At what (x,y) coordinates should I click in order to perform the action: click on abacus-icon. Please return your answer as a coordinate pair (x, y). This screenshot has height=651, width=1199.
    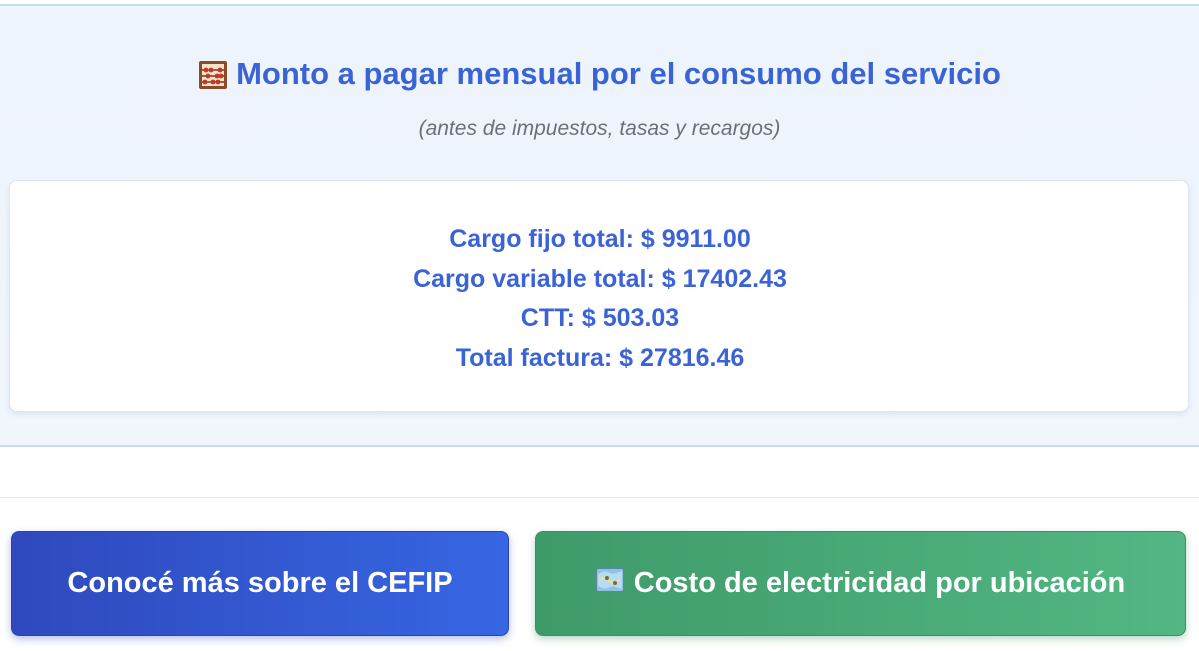
    Looking at the image, I should click on (213, 80).